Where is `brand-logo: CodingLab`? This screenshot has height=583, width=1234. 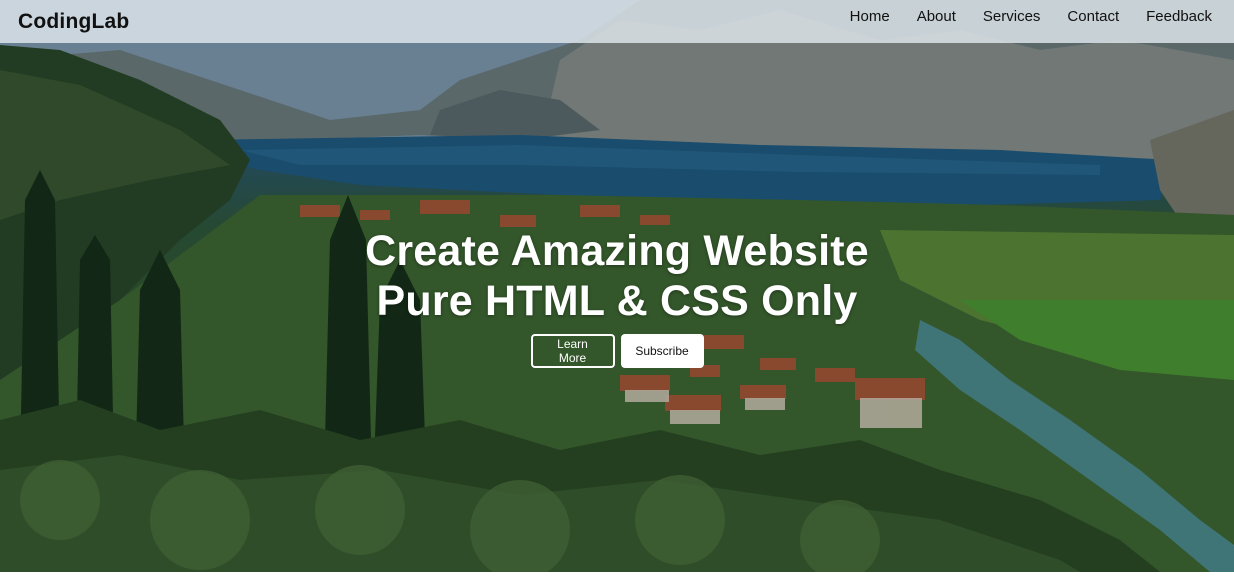
brand-logo: CodingLab is located at coordinates (73, 22).